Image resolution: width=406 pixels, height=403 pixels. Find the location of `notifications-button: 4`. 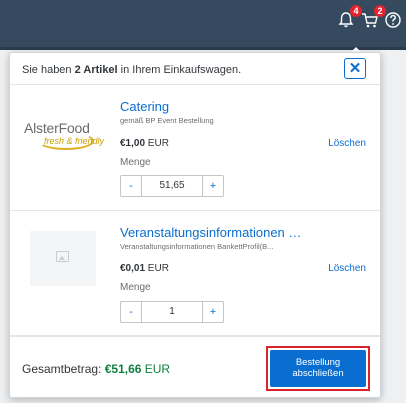

notifications-button: 4 is located at coordinates (349, 17).